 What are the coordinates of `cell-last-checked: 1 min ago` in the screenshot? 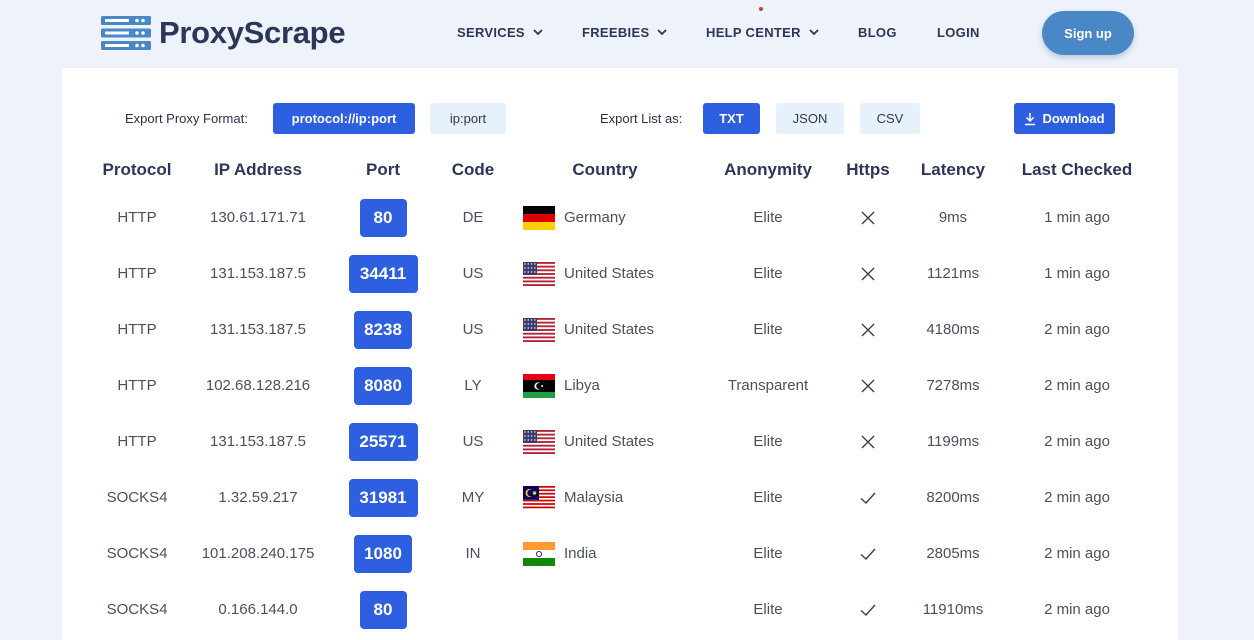 It's located at (1077, 217).